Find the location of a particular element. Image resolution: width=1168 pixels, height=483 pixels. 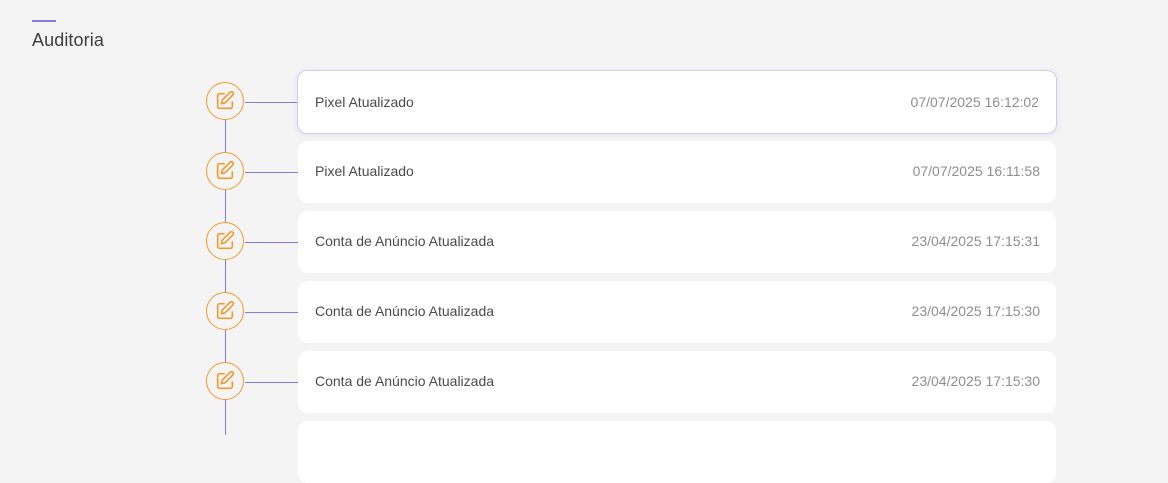

audit-entry-card: Pixel Atualizado 07/07/2025 16:11:58 is located at coordinates (677, 172).